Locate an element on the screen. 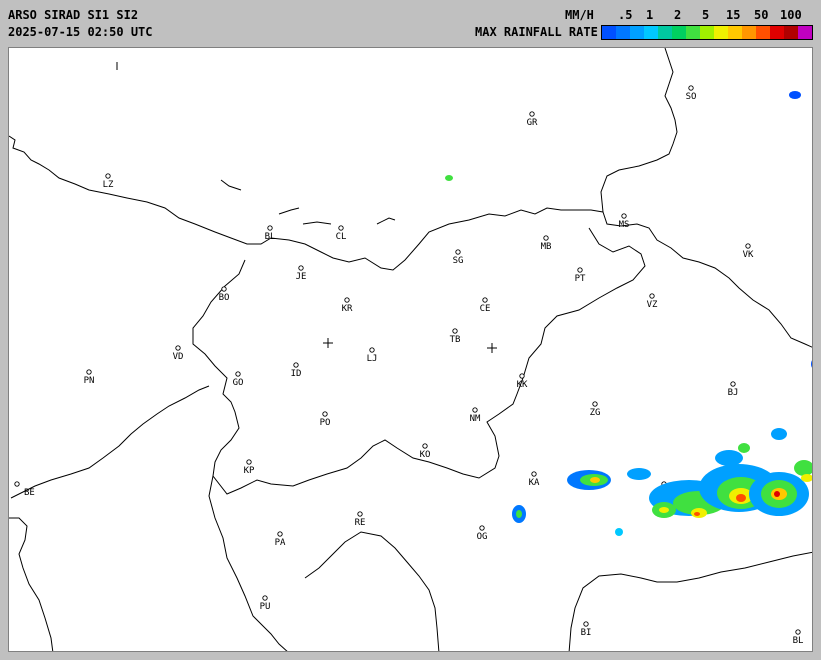  city-marker-sg: SG is located at coordinates (458, 257).